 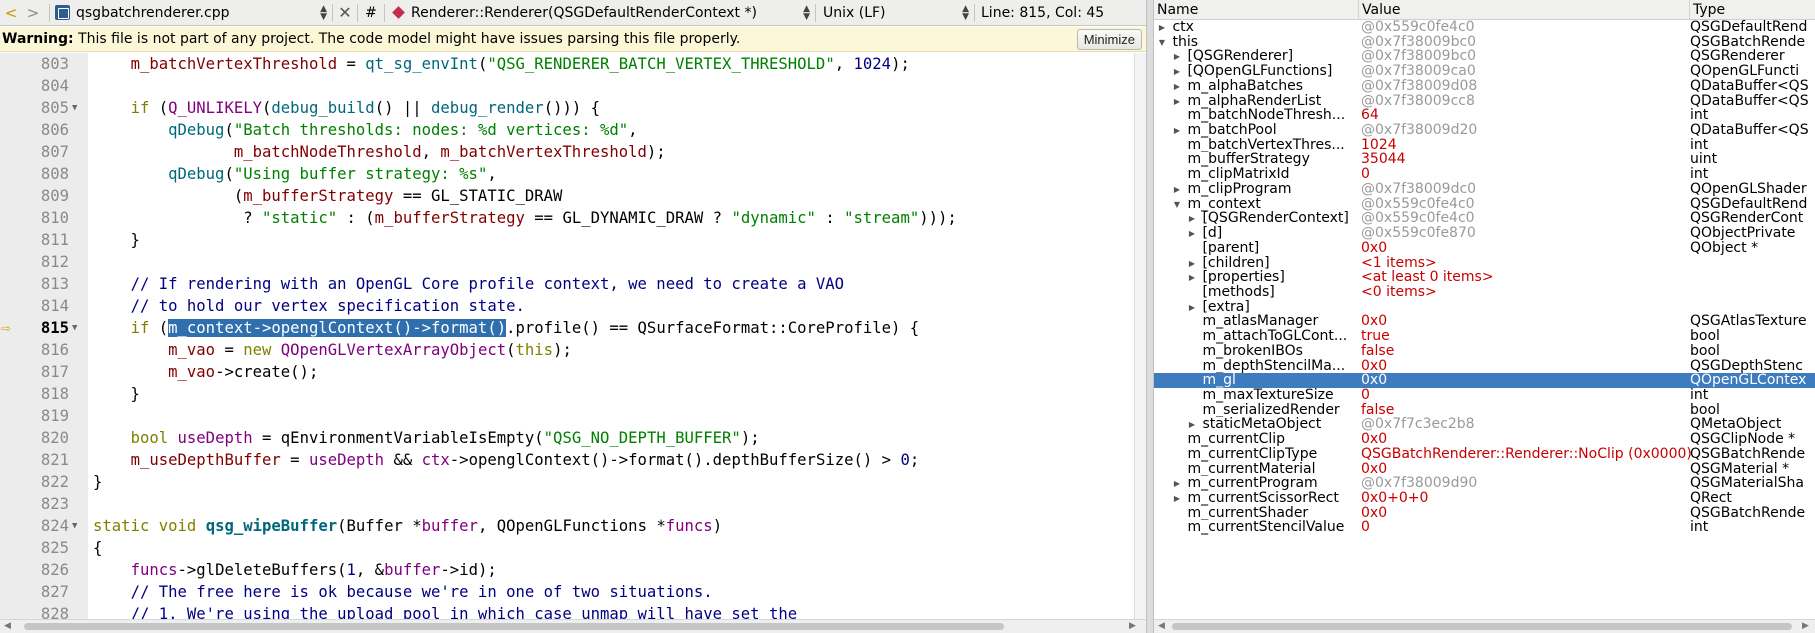 I want to click on locals-row: ▼ m_context @0x559c0fe4c0 QSGDefaultRend, so click(x=1484, y=204).